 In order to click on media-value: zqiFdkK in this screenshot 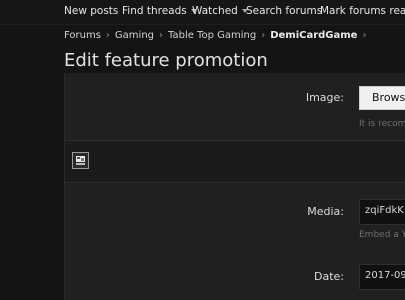, I will do `click(384, 210)`.